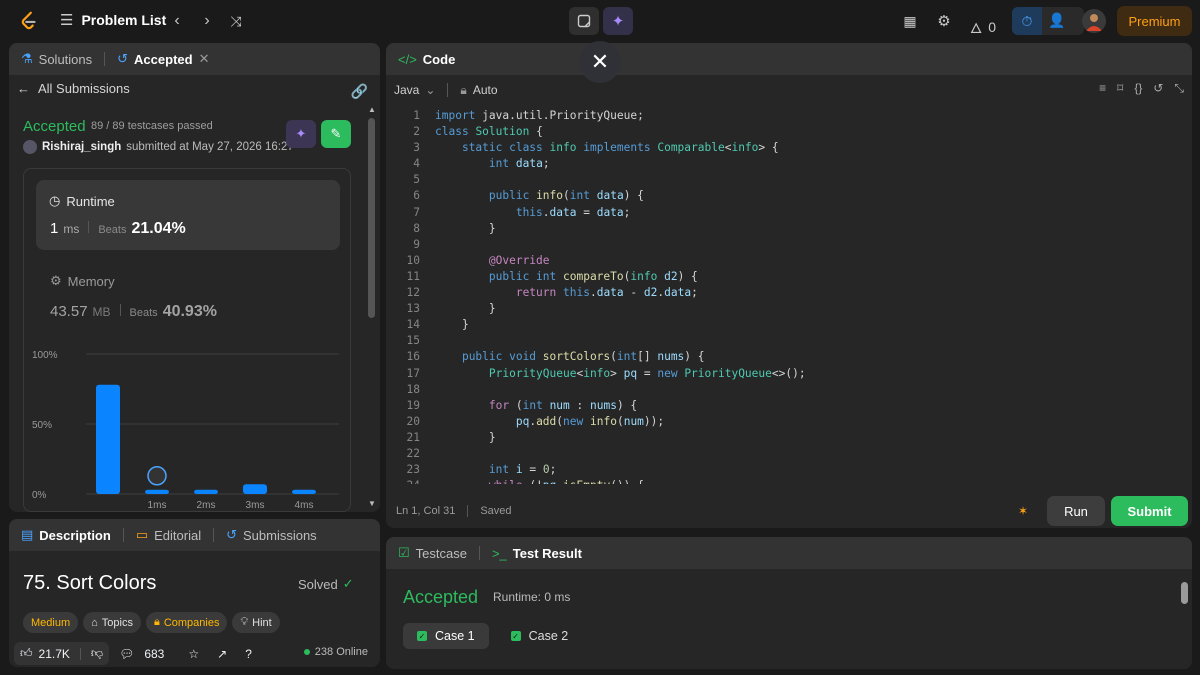  I want to click on problem-list-nav: ☰ Problem List, so click(113, 20).